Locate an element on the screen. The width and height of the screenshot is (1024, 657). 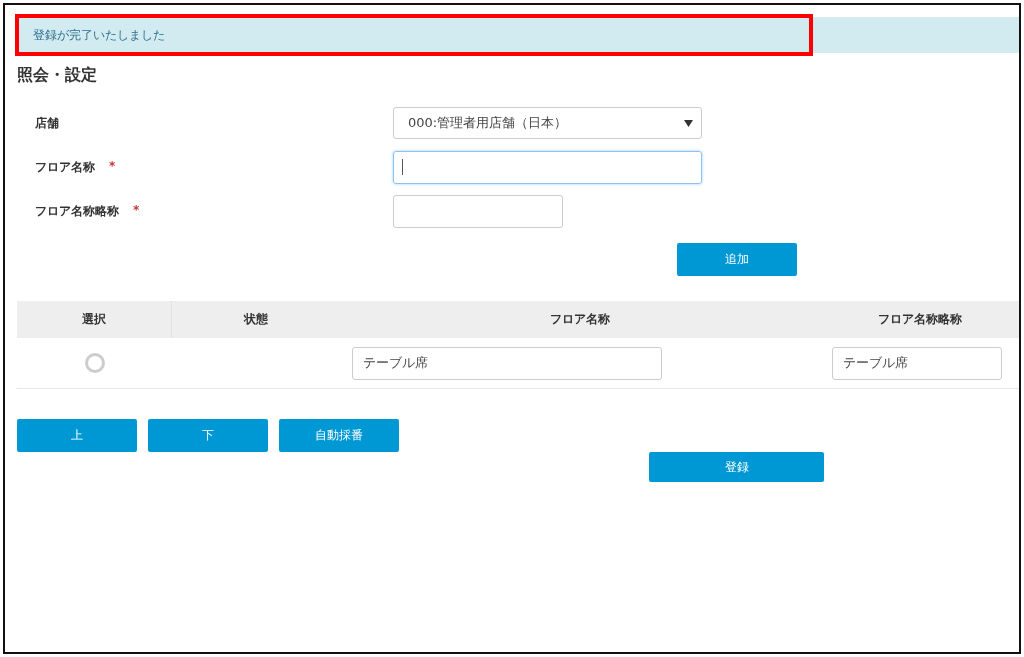
column-header: フロア名称 is located at coordinates (580, 319).